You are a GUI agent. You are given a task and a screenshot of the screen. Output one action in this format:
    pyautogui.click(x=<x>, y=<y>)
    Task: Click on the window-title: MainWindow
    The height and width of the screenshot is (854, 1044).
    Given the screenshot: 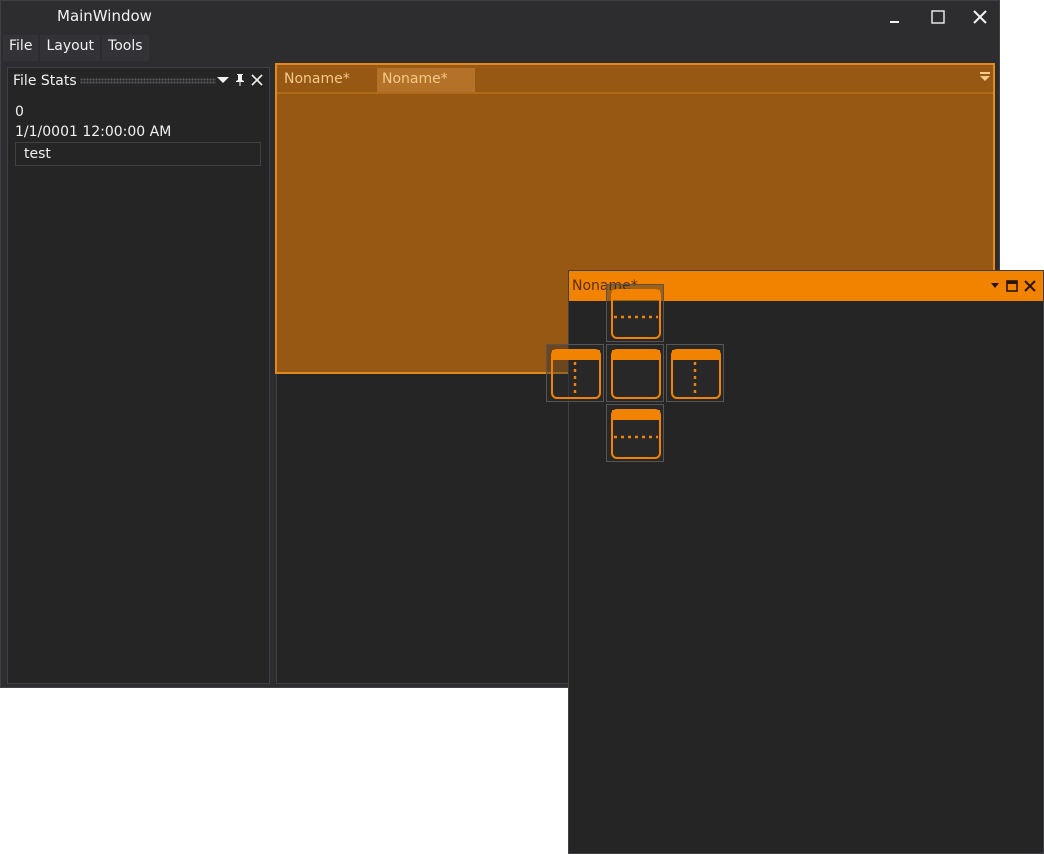 What is the action you would take?
    pyautogui.click(x=104, y=16)
    